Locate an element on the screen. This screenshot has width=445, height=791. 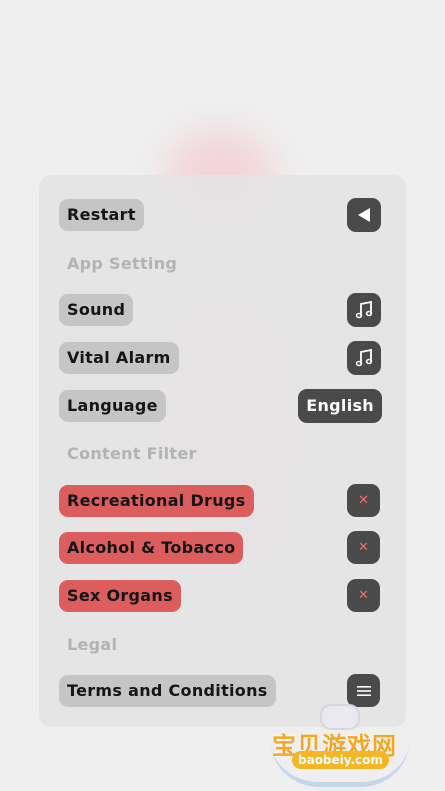
watermark-url: baobeiy.com is located at coordinates (340, 760).